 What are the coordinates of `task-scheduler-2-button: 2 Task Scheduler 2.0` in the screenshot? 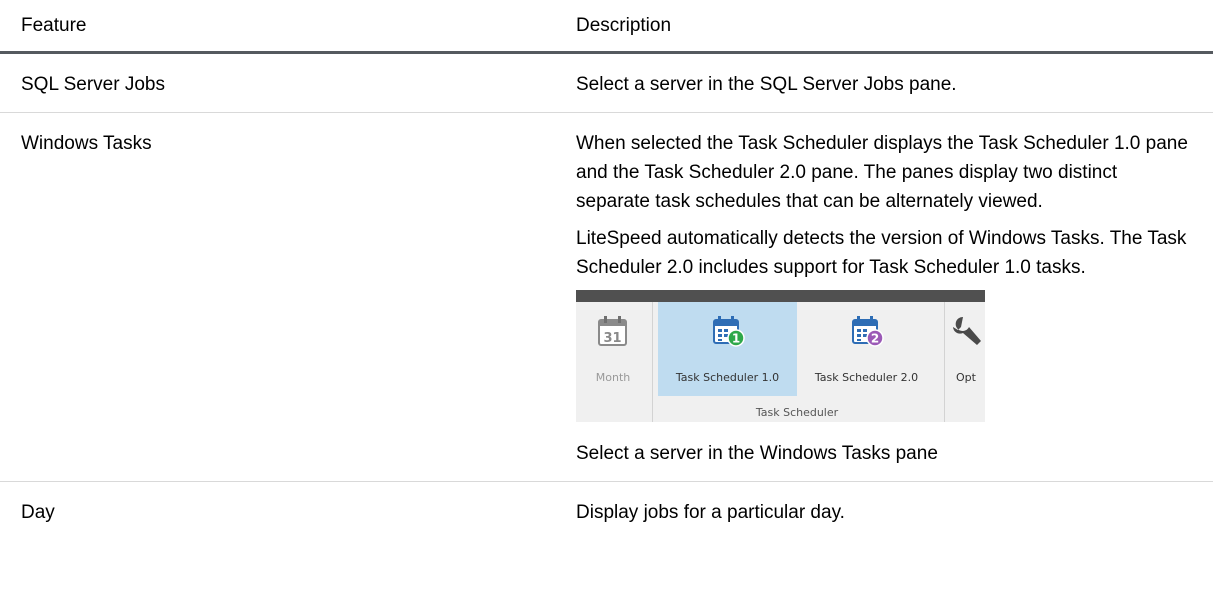 It's located at (866, 349).